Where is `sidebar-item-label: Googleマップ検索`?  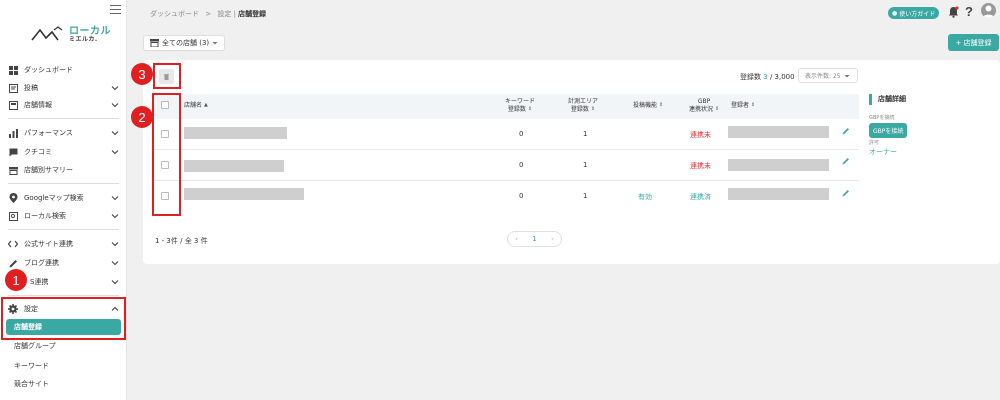
sidebar-item-label: Googleマップ検索 is located at coordinates (54, 198).